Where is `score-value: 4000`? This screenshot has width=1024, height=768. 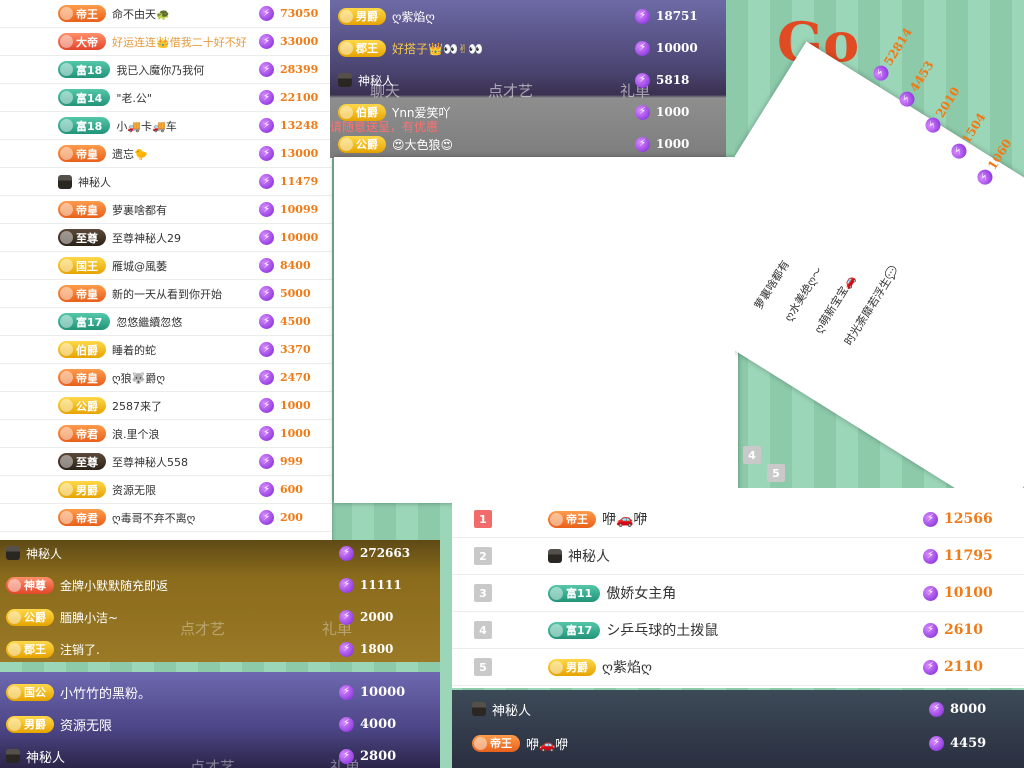 score-value: 4000 is located at coordinates (378, 724).